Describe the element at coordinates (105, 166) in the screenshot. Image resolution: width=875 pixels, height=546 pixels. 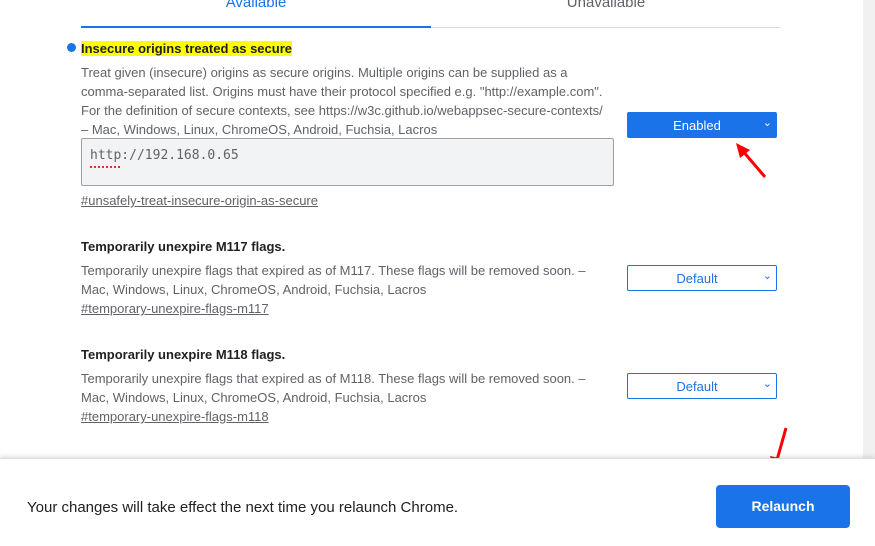
I see `spellcheck-underline` at that location.